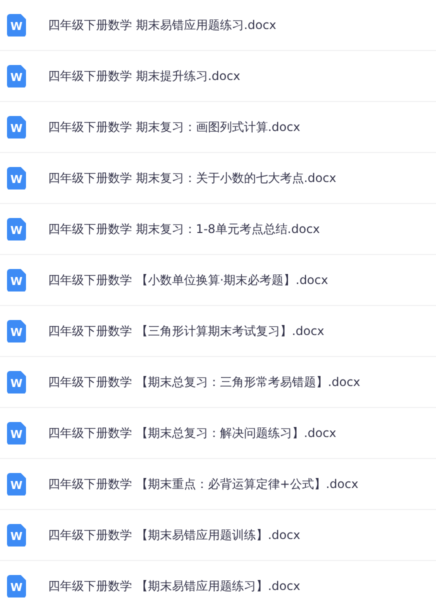  Describe the element at coordinates (192, 178) in the screenshot. I see `file-name: 四年级下册数学 期末复习：关于小数的七大考点.docx` at that location.